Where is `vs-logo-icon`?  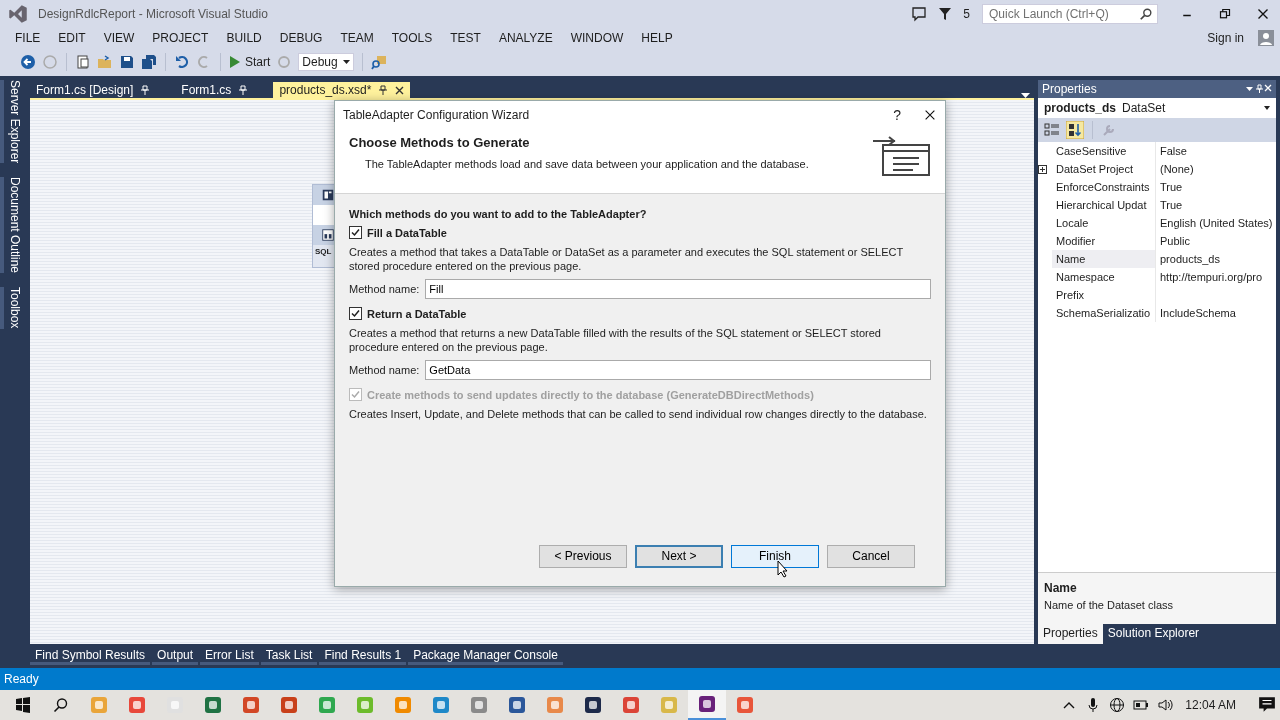
vs-logo-icon is located at coordinates (18, 14).